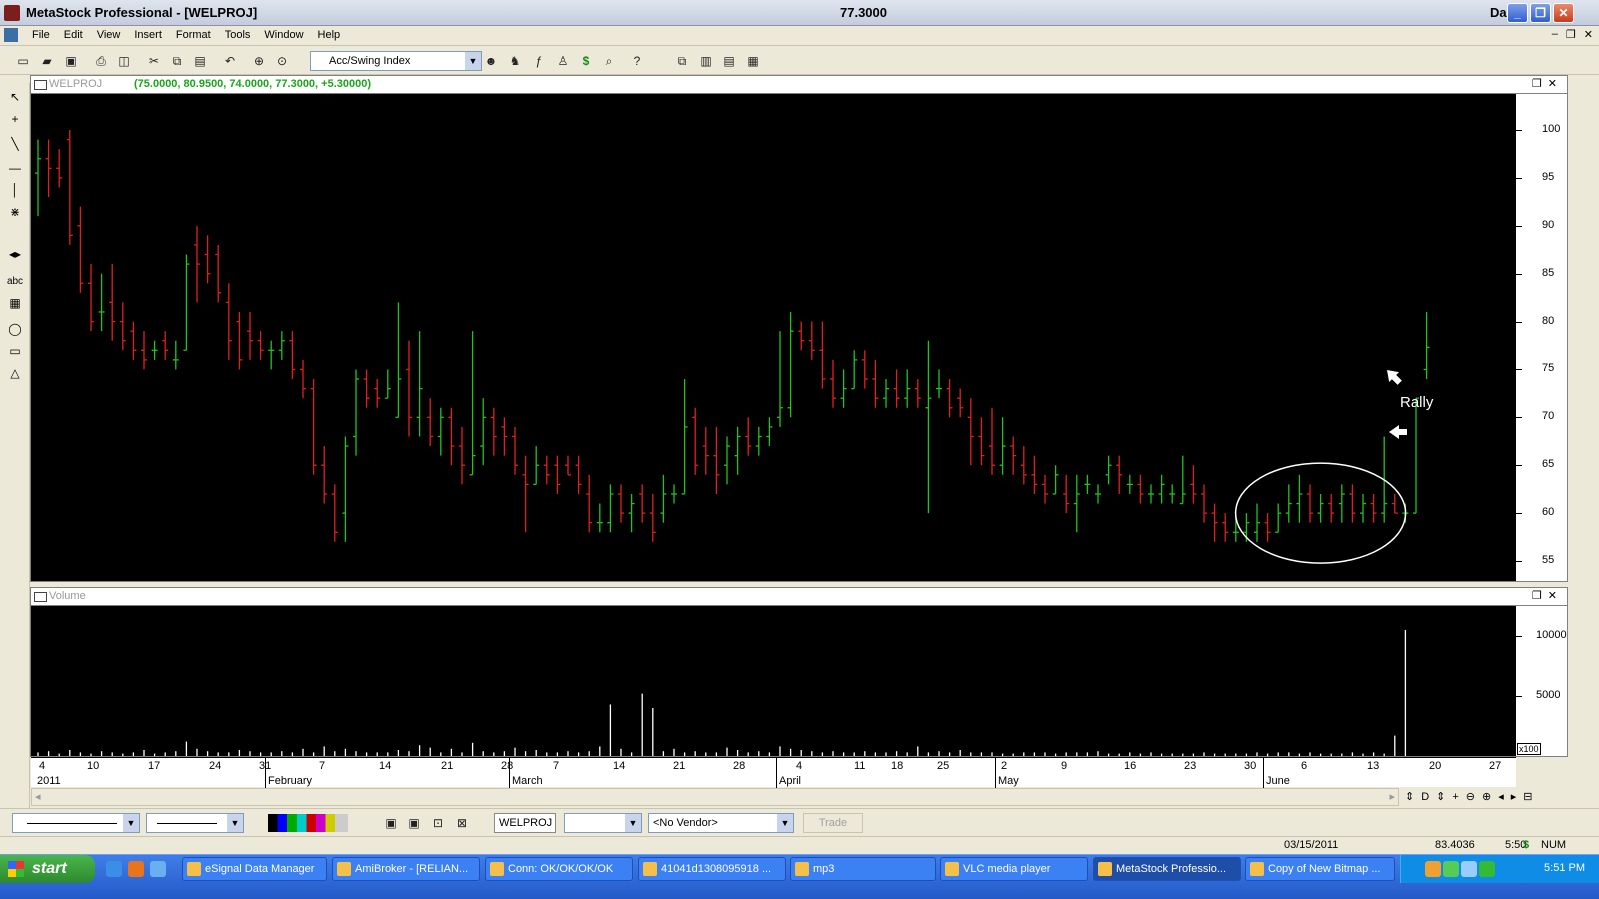 The width and height of the screenshot is (1599, 899). What do you see at coordinates (1417, 402) in the screenshot?
I see `rally-annotation: Rally` at bounding box center [1417, 402].